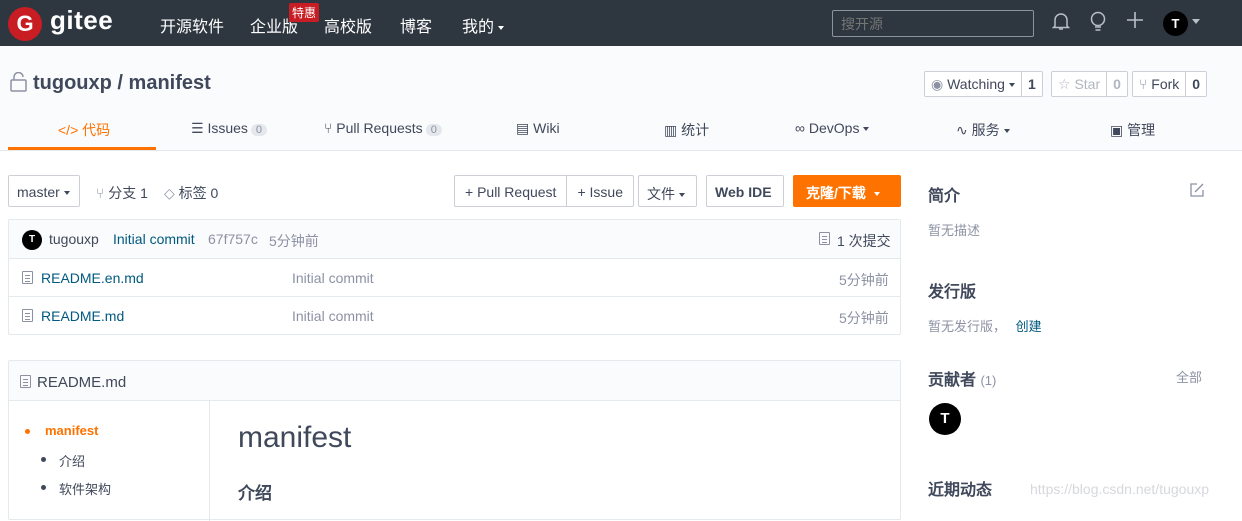  Describe the element at coordinates (328, 128) in the screenshot. I see `pull-request-icon: ⑂` at that location.